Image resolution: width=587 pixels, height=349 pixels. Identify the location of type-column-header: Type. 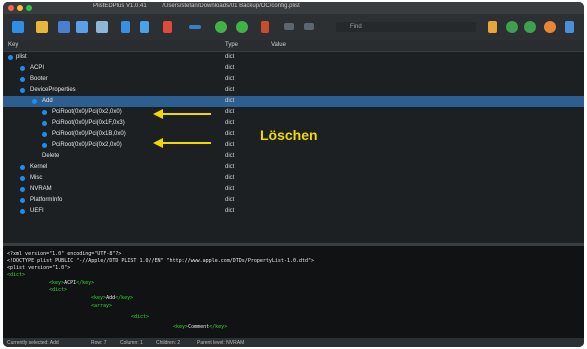
(231, 45).